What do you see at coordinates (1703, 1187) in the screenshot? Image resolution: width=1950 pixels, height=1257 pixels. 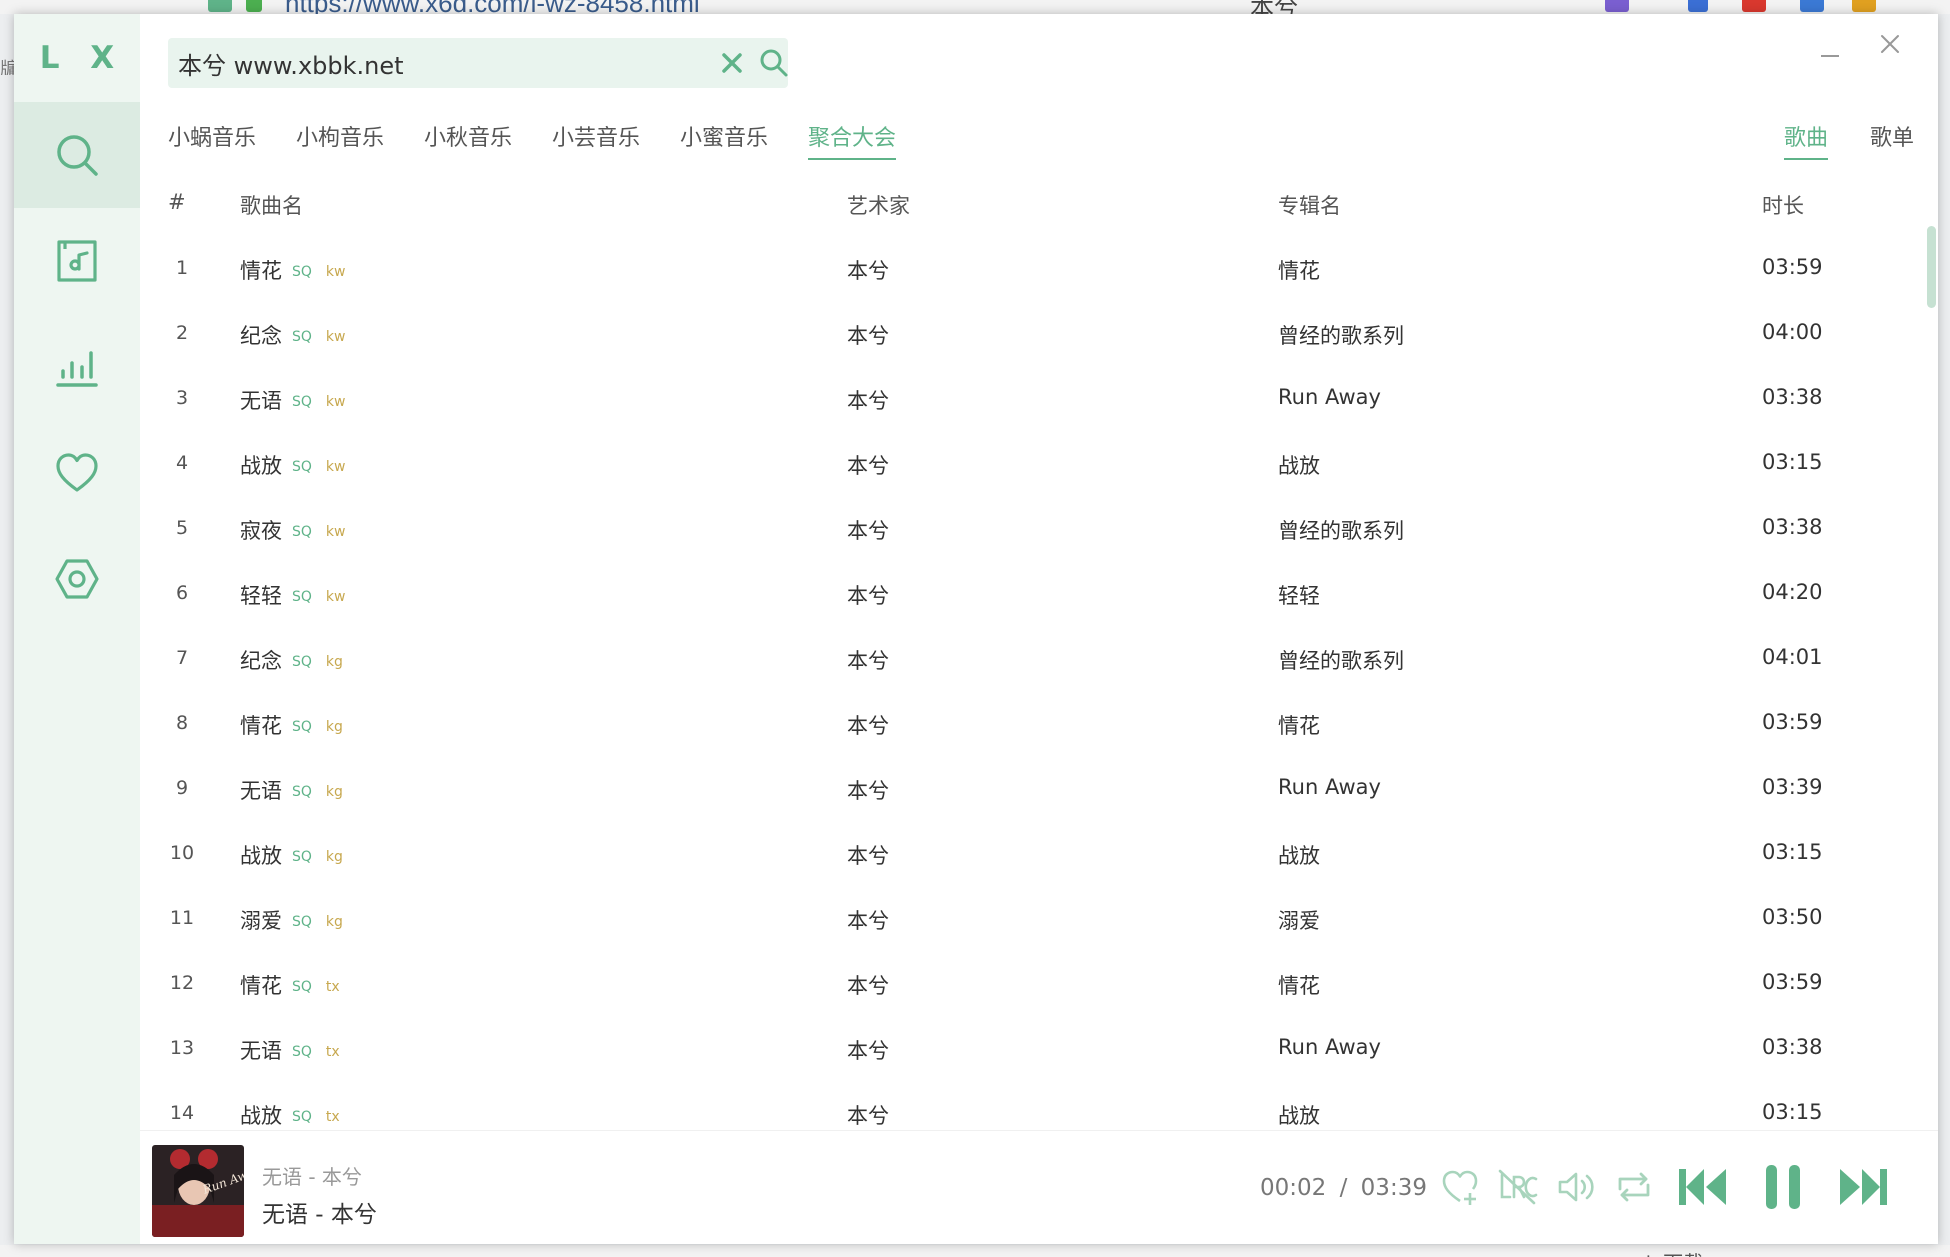 I see `previous-icon` at bounding box center [1703, 1187].